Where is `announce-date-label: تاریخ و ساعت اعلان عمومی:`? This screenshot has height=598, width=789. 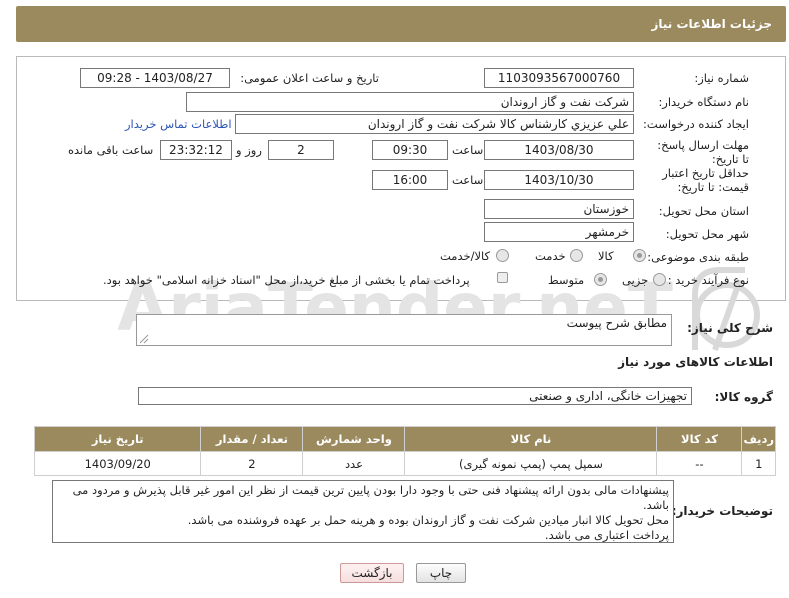 announce-date-label: تاریخ و ساعت اعلان عمومی: is located at coordinates (309, 78).